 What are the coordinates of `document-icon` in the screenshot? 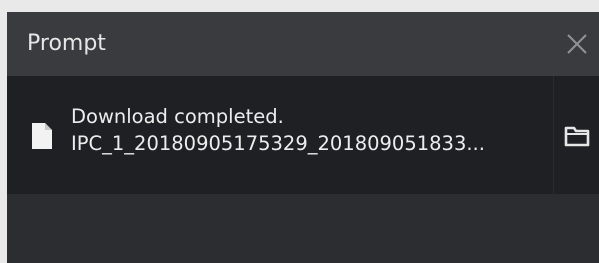 It's located at (42, 136).